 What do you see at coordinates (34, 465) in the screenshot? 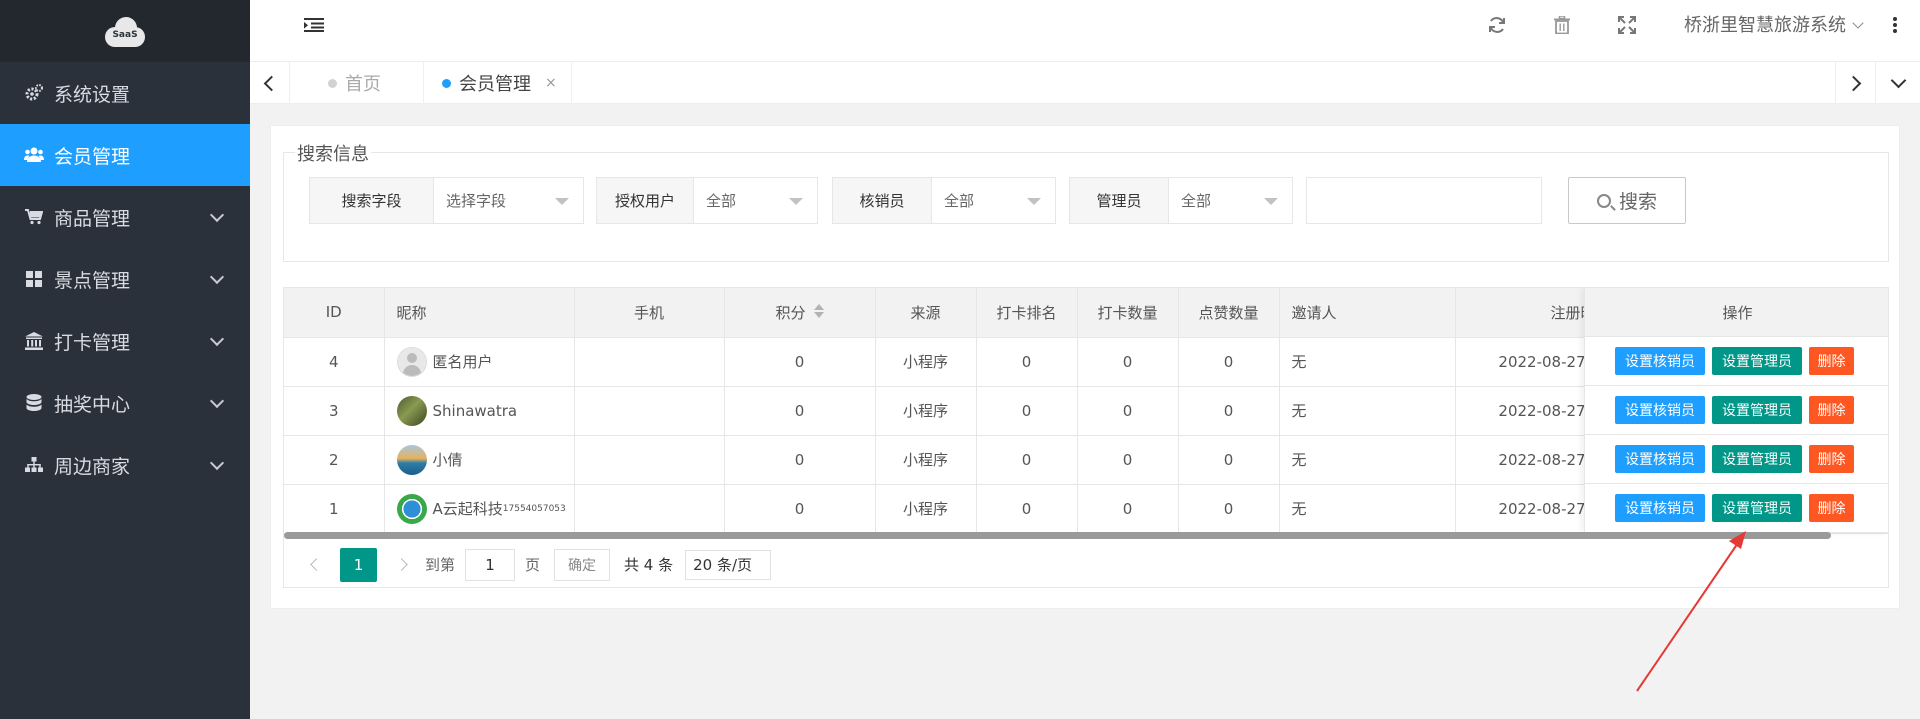
I see `sitemap-icon` at bounding box center [34, 465].